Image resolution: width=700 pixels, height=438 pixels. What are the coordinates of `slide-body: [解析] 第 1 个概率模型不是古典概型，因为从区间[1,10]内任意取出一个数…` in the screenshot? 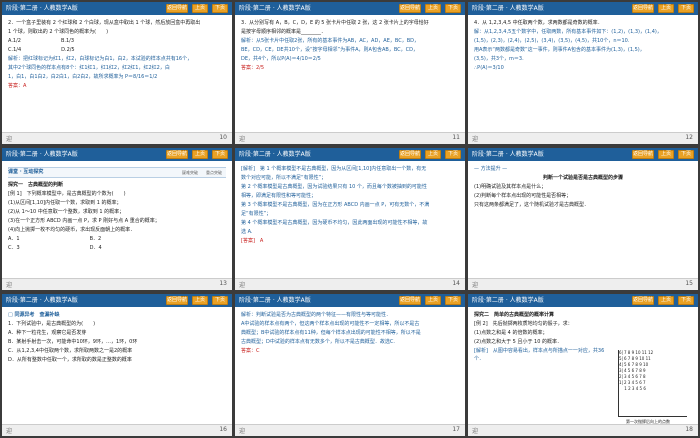 It's located at (350, 221).